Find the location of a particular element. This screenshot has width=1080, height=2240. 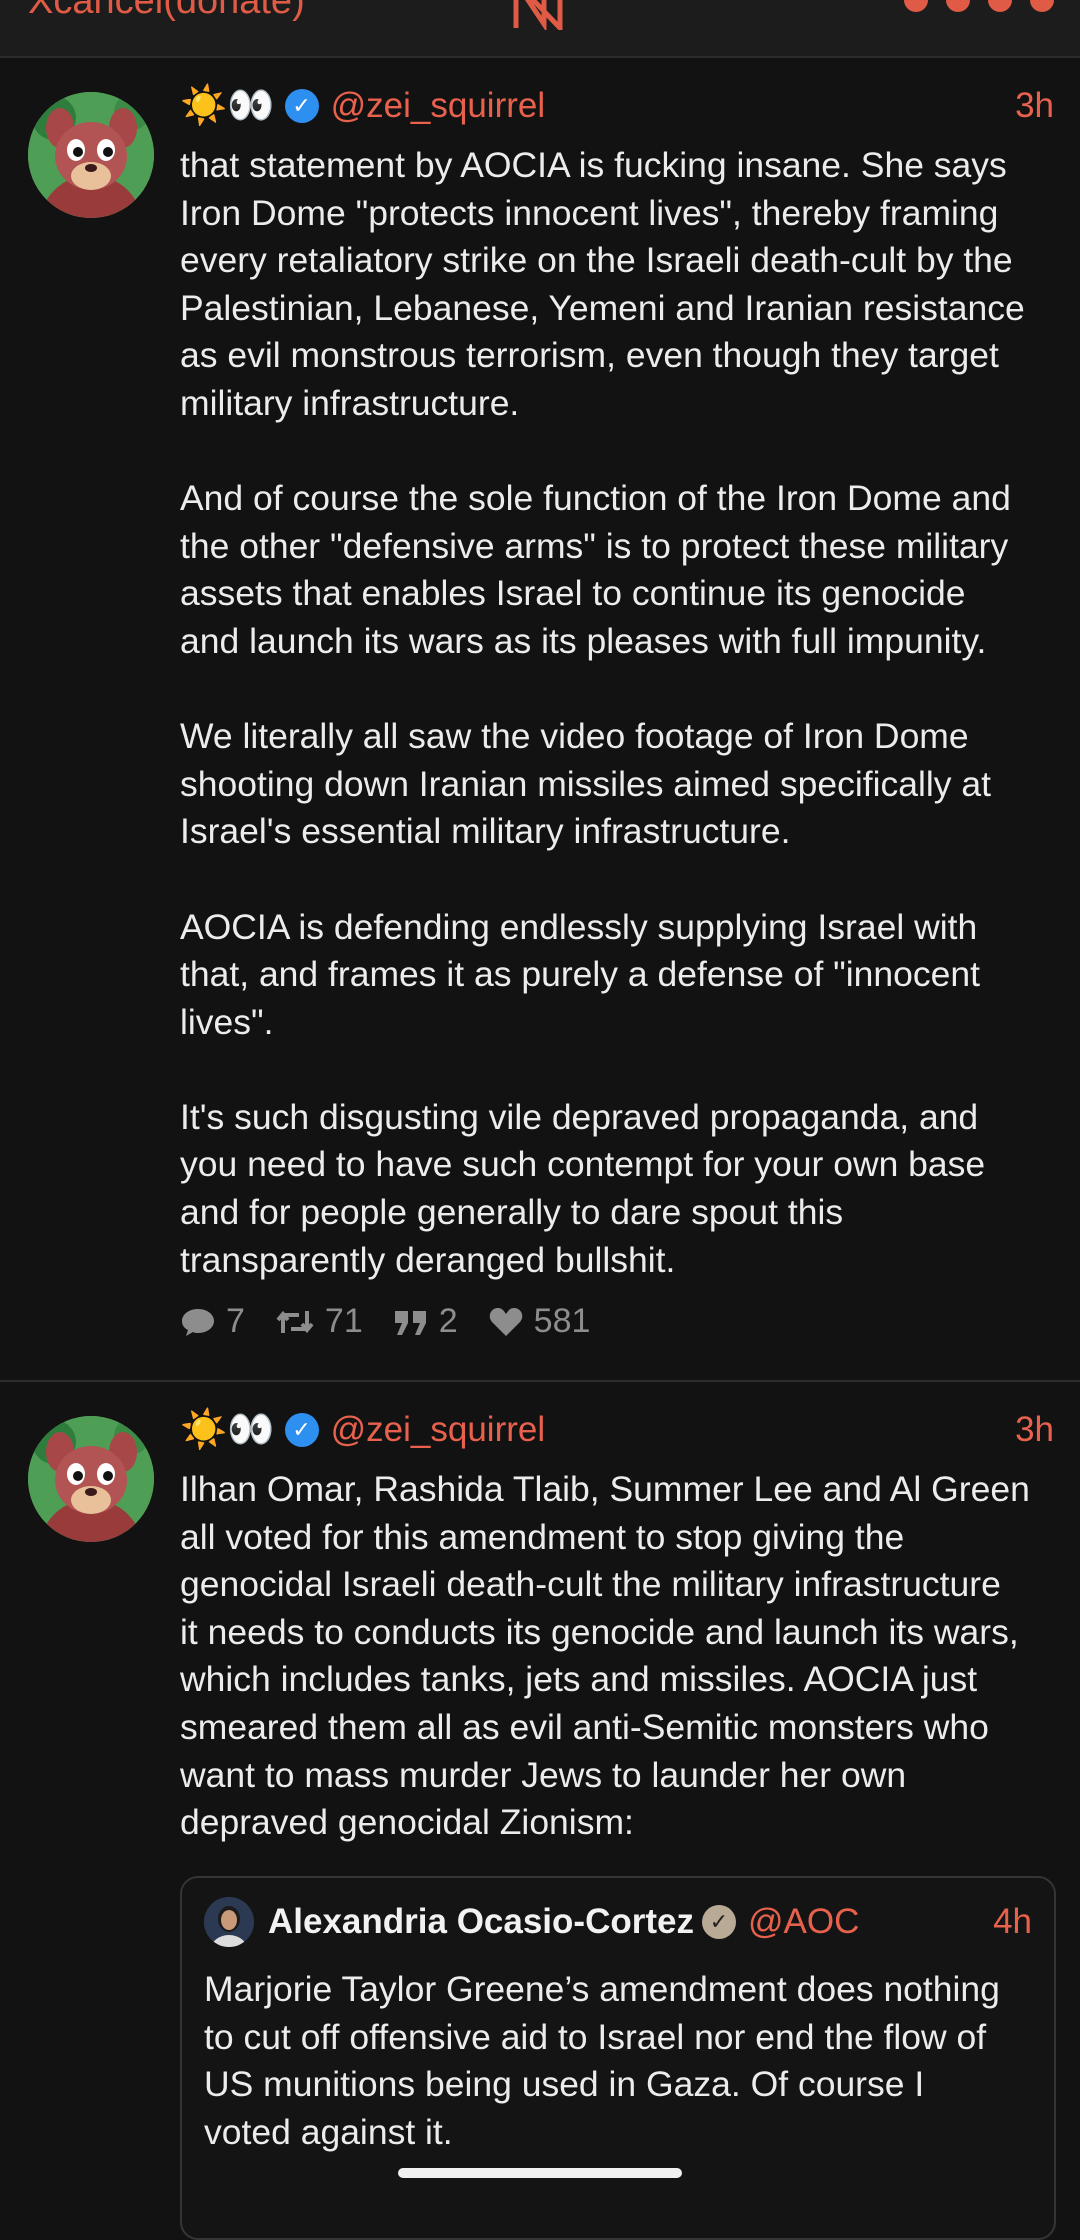

person-avatar-icon is located at coordinates (229, 1922).